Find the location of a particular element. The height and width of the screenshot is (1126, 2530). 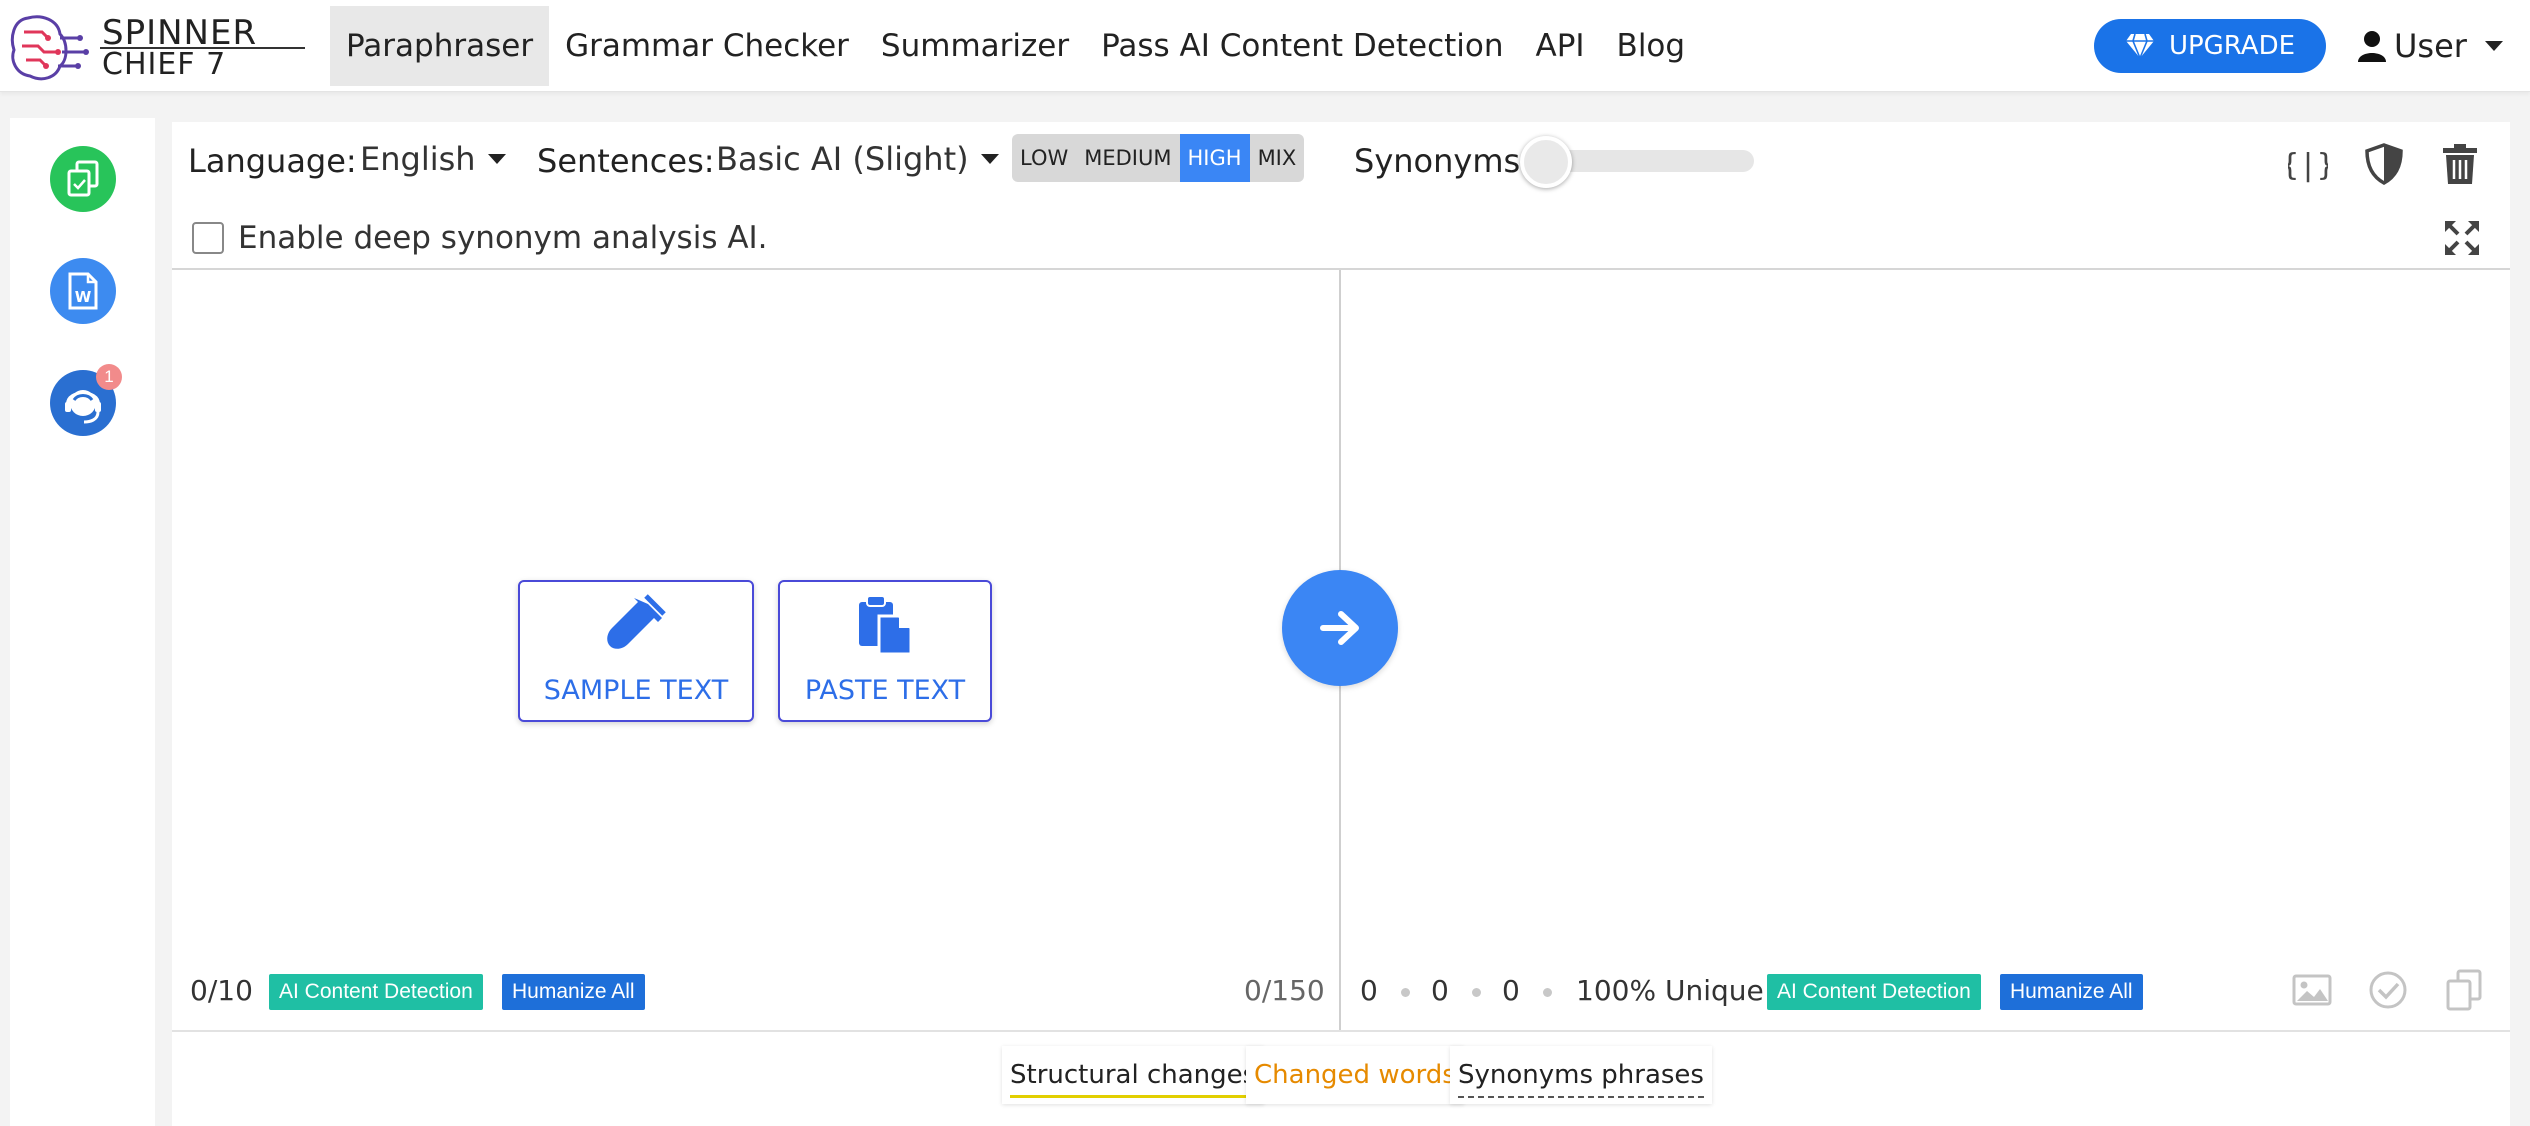

paste-text-button: PASTE TEXT is located at coordinates (885, 651).